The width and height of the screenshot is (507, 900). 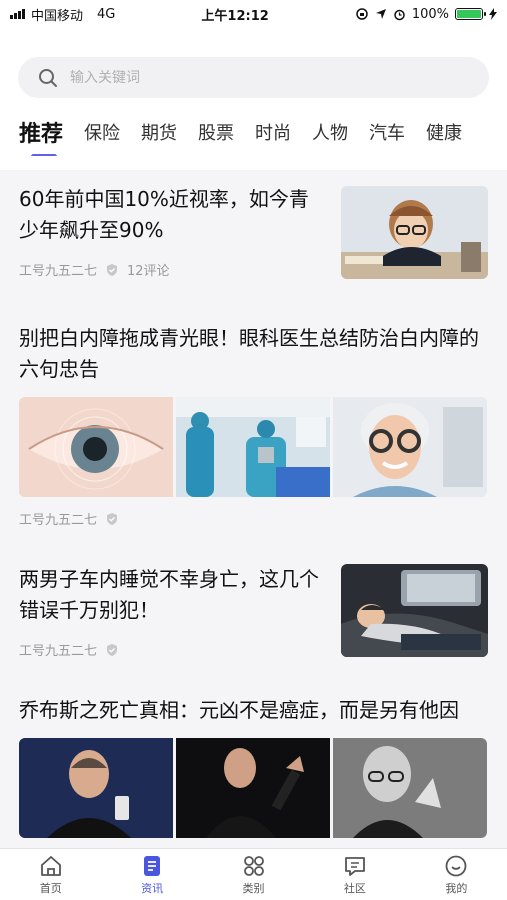 I want to click on nav-profile: 我的, so click(x=456, y=874).